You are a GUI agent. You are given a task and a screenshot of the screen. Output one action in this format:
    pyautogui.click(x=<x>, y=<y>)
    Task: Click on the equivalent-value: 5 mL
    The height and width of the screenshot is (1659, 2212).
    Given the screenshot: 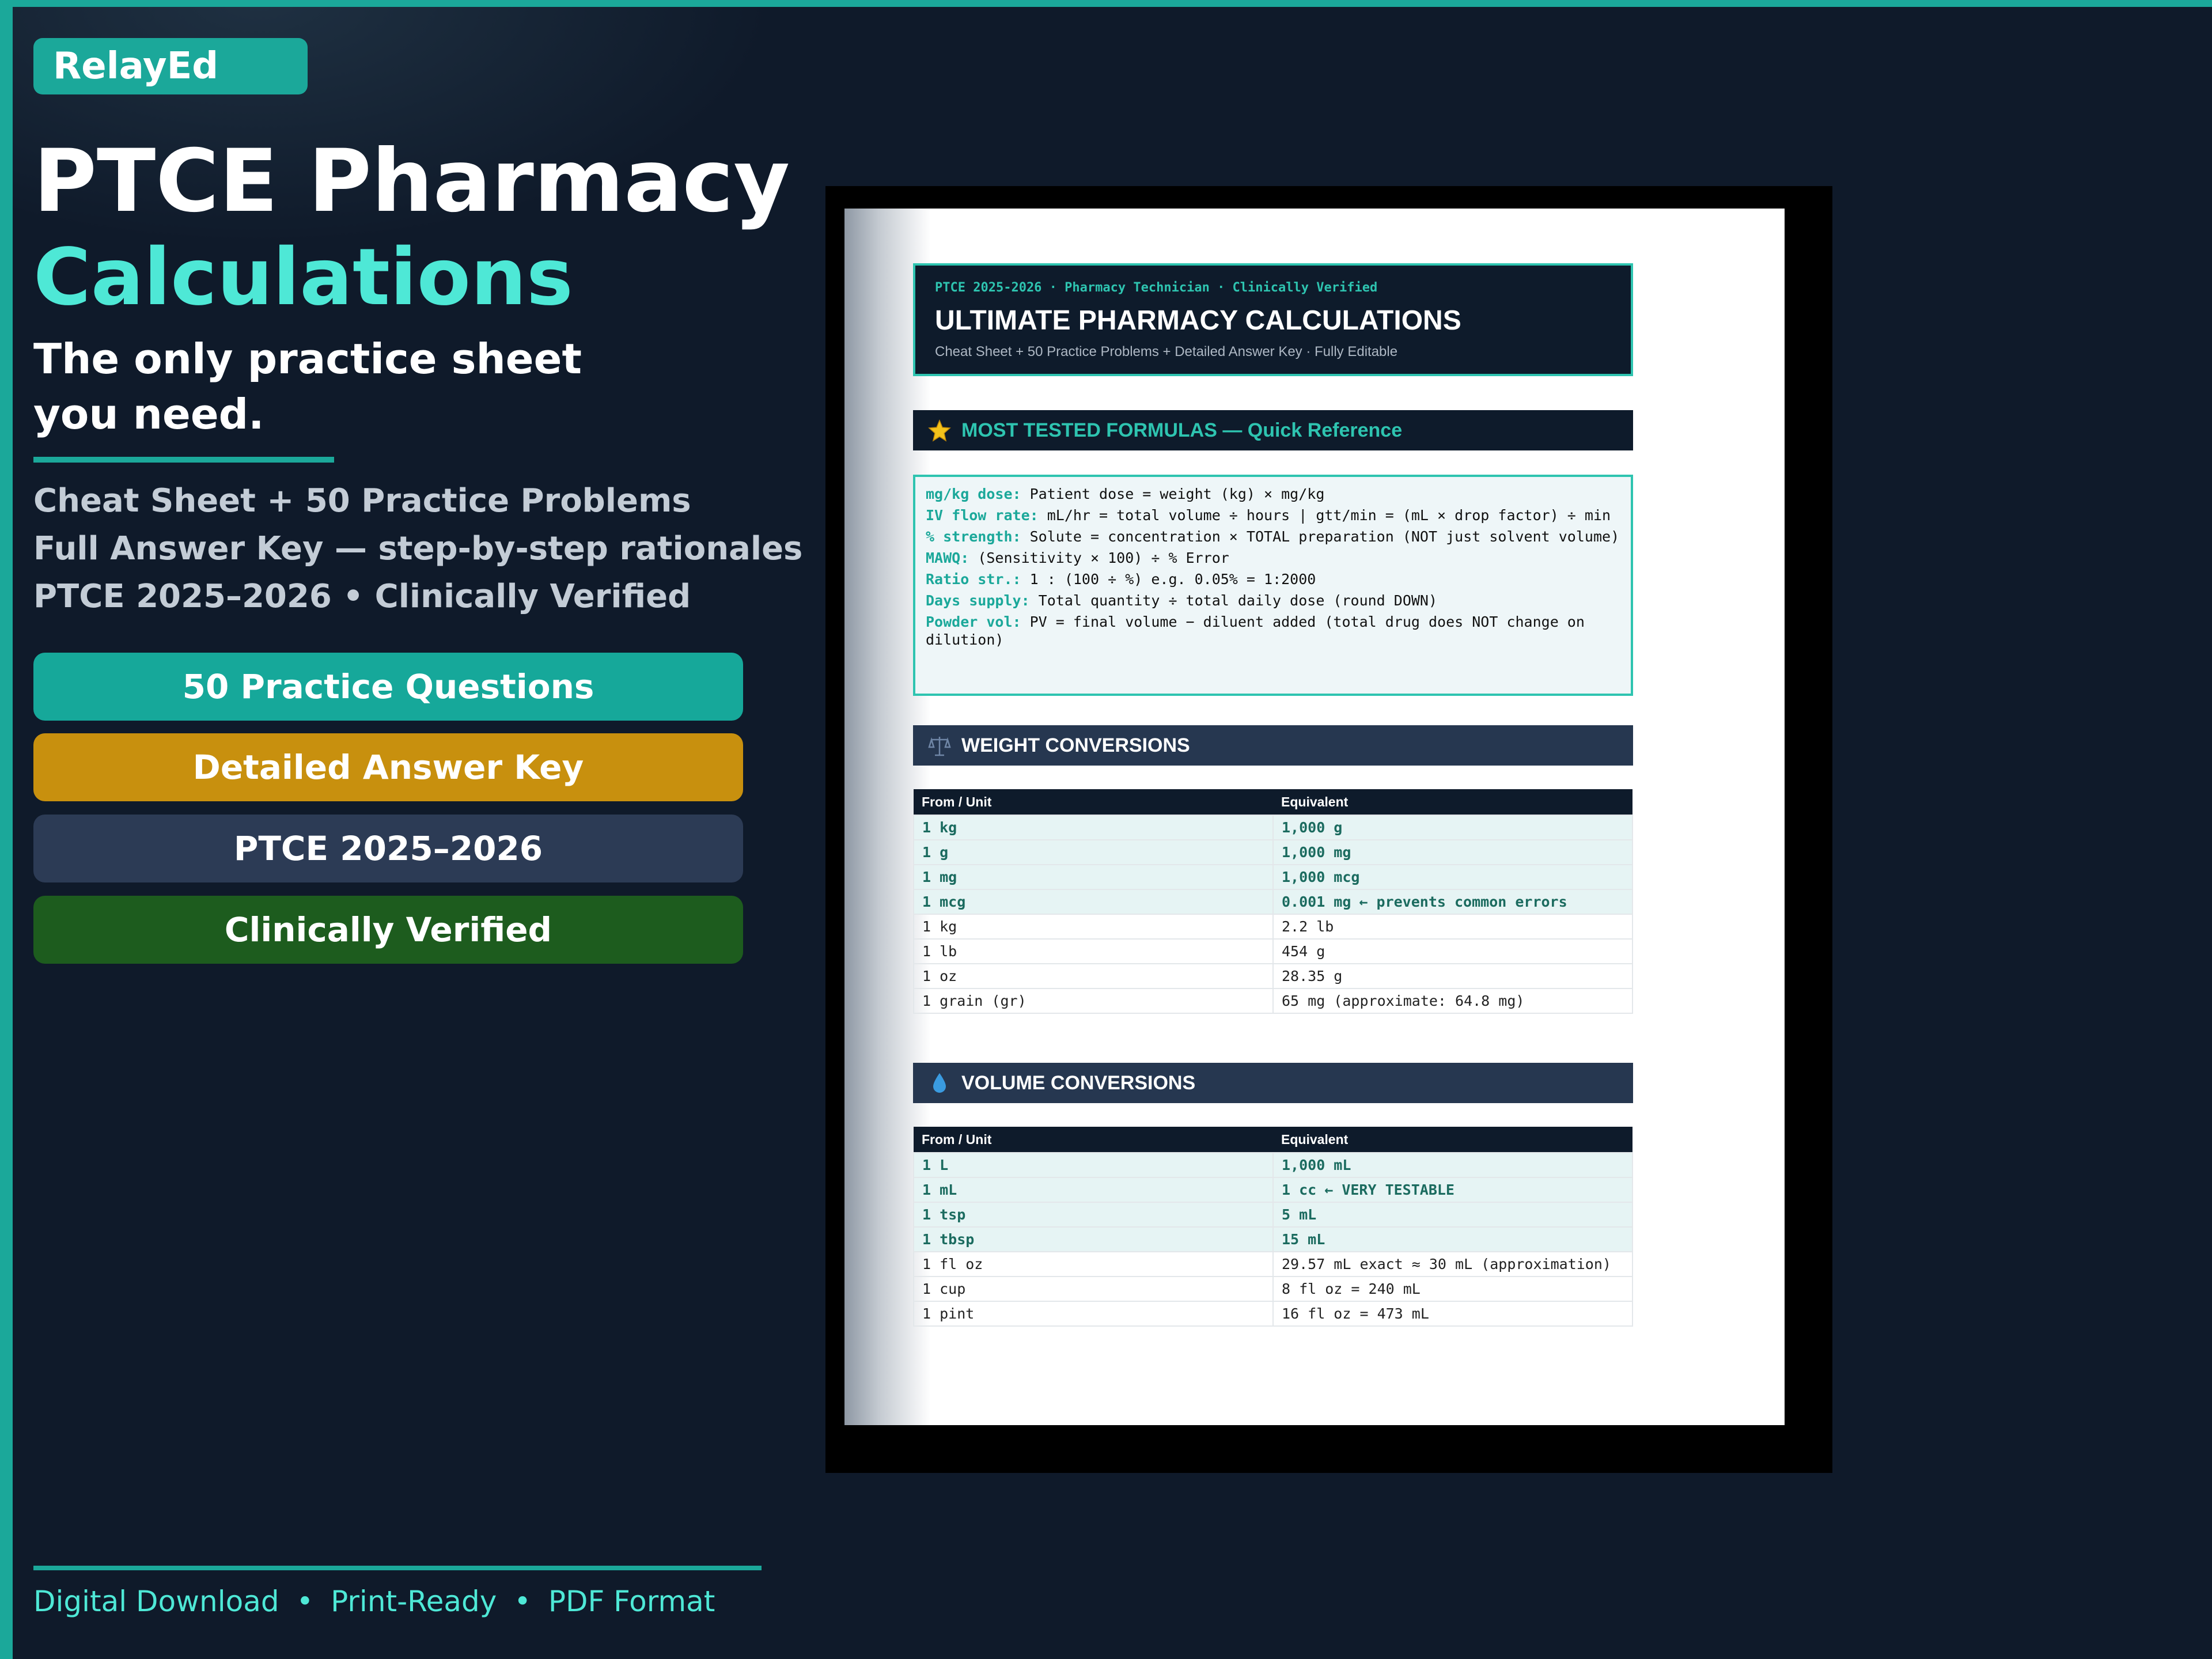 What is the action you would take?
    pyautogui.click(x=1299, y=1214)
    